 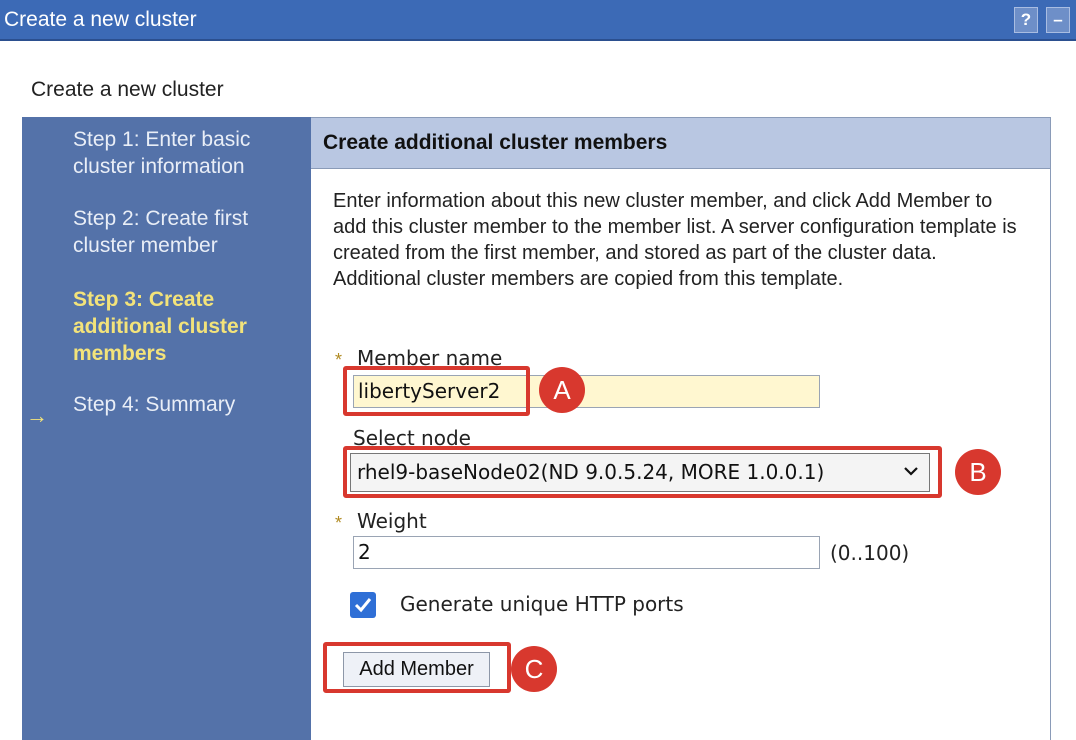 What do you see at coordinates (542, 604) in the screenshot?
I see `generate-ports-label: Generate unique HTTP ports` at bounding box center [542, 604].